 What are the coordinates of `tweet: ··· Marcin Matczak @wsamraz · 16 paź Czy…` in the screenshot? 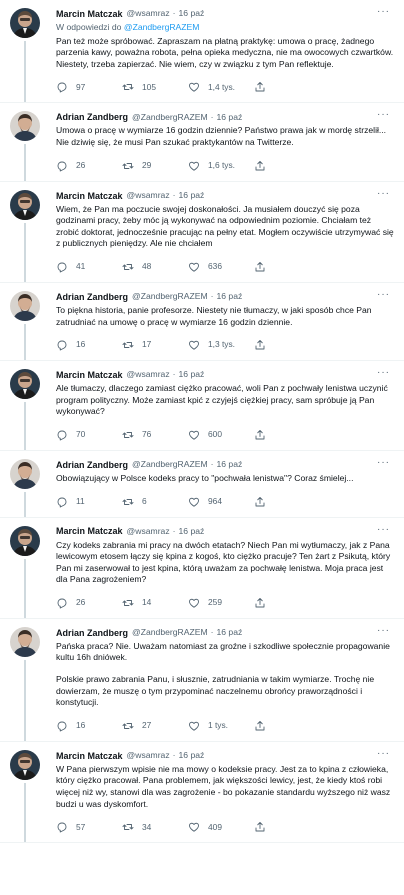 It's located at (202, 568).